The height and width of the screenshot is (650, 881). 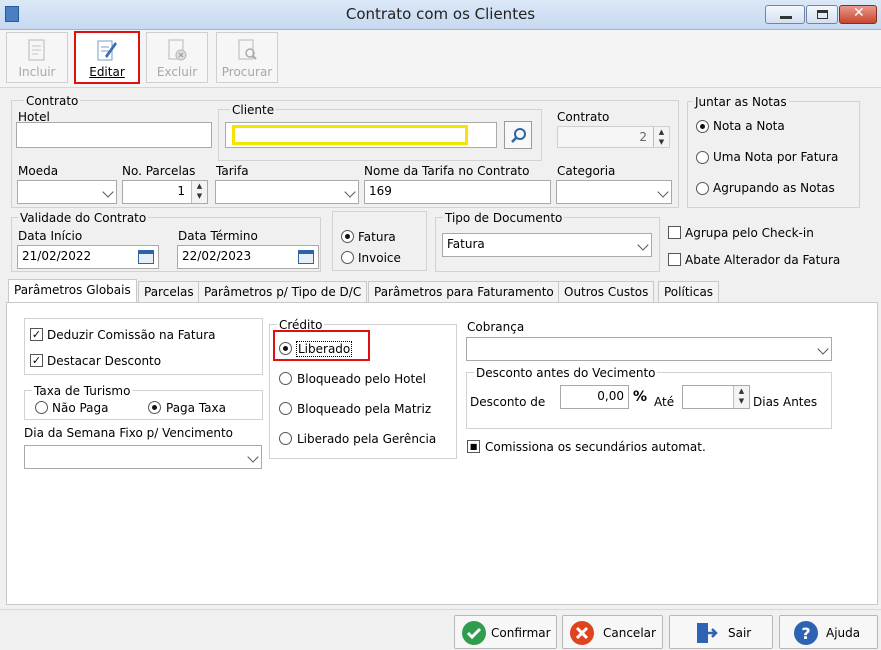 What do you see at coordinates (614, 192) in the screenshot?
I see `categoria-select` at bounding box center [614, 192].